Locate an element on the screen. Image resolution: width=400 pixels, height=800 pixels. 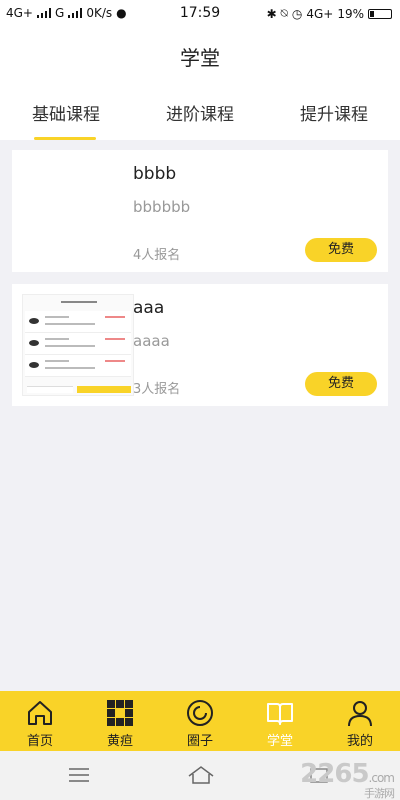
nav-school: 学堂 is located at coordinates (280, 721).